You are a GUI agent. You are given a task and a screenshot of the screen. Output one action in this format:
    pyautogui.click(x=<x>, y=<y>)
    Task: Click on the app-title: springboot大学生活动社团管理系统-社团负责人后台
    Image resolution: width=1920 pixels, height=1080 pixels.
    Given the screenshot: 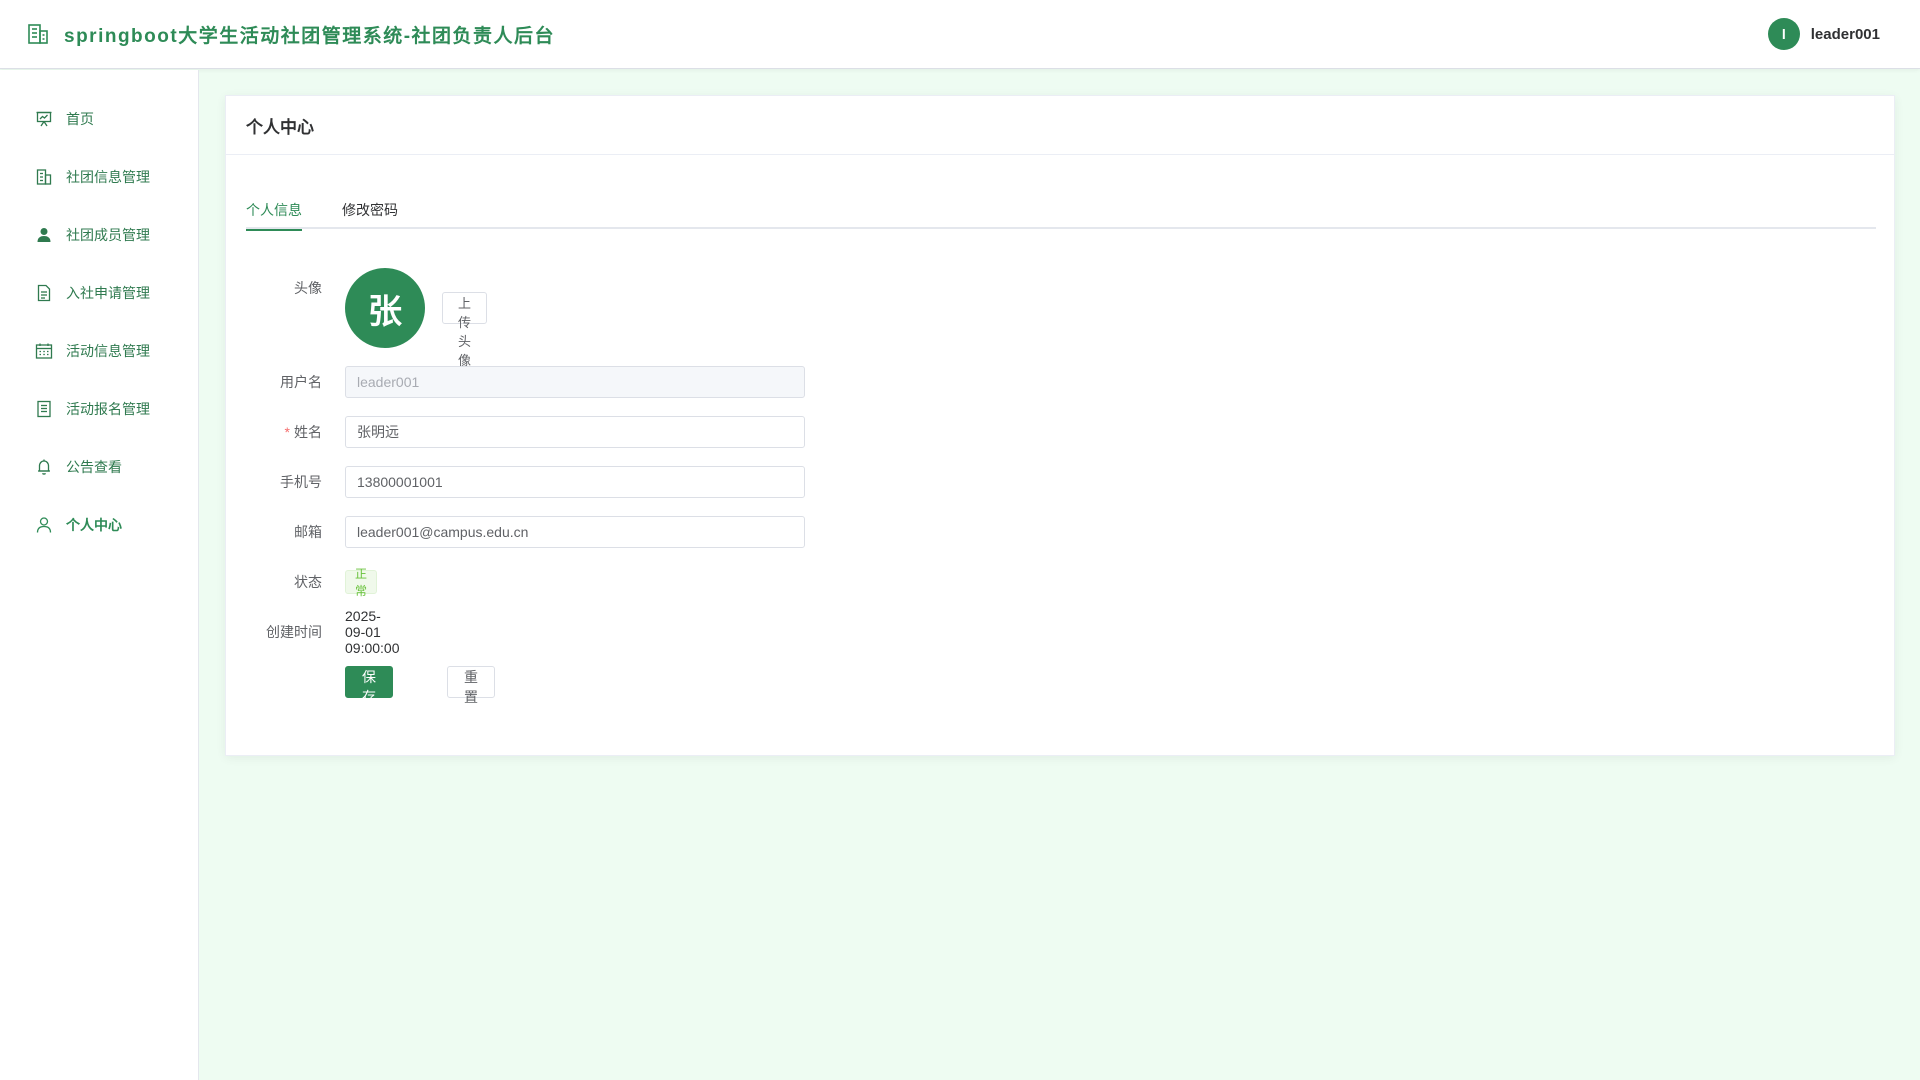 What is the action you would take?
    pyautogui.click(x=310, y=36)
    